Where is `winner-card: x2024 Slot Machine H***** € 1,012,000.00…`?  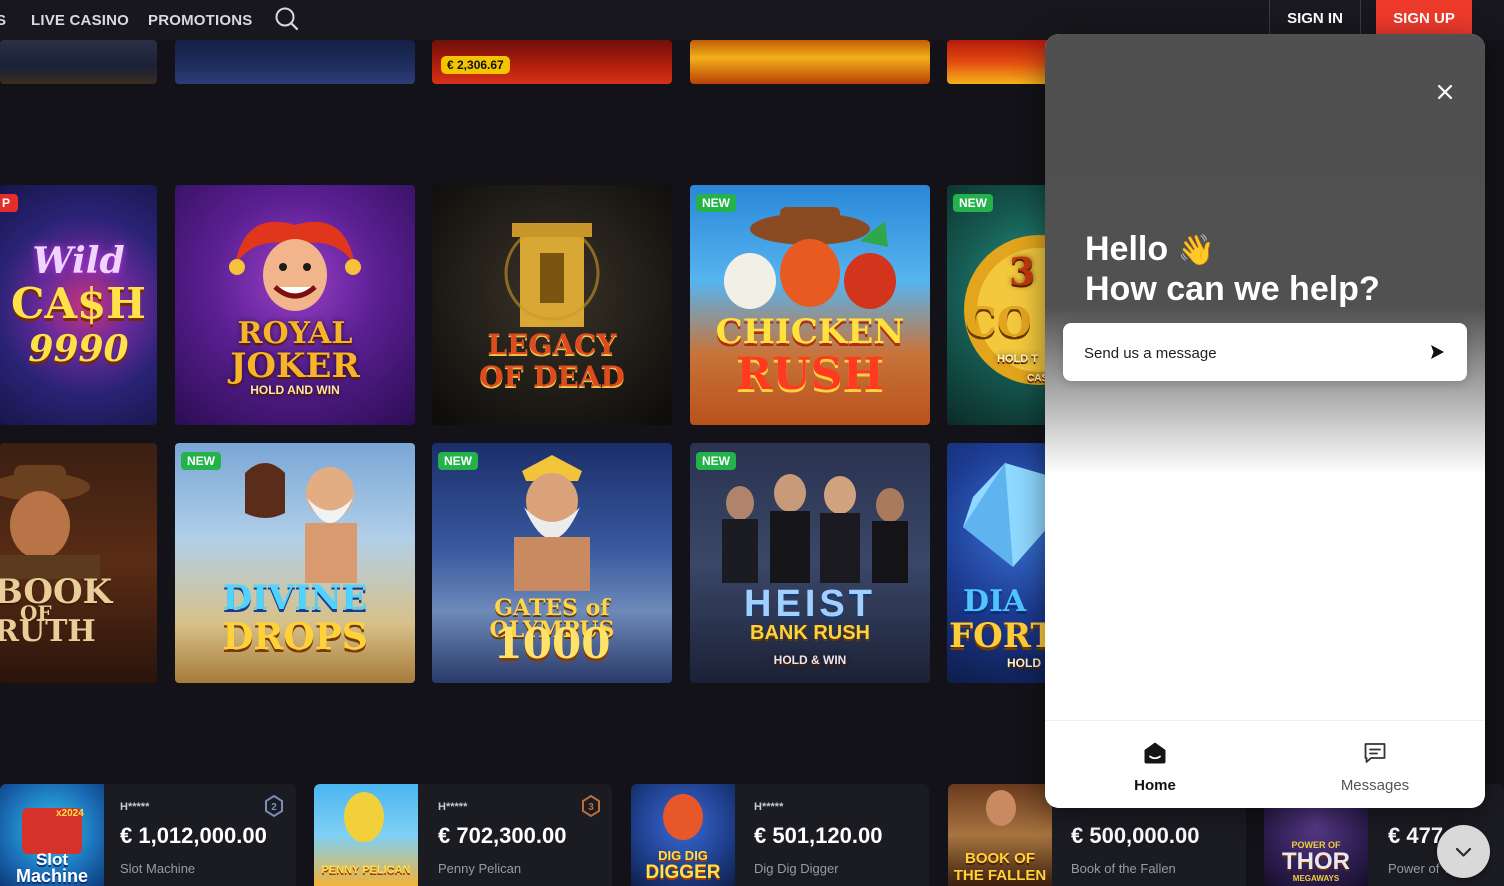 winner-card: x2024 Slot Machine H***** € 1,012,000.00… is located at coordinates (148, 835).